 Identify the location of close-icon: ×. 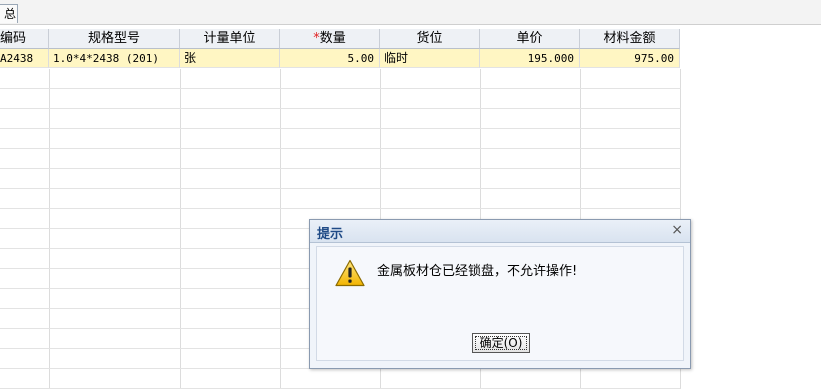
(677, 230).